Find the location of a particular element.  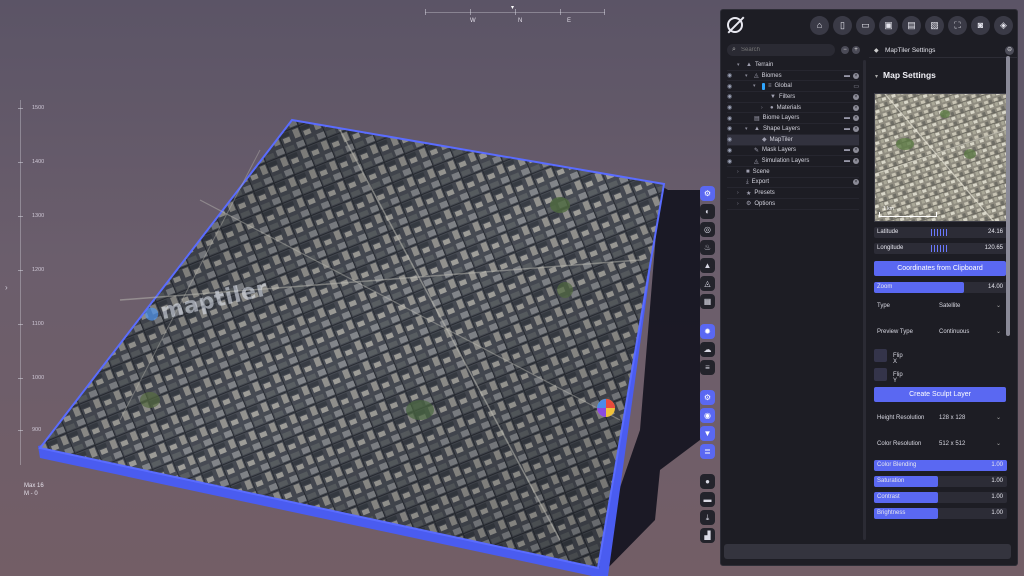

preview-type-dropdown: Continuous ⌄ is located at coordinates (970, 333).